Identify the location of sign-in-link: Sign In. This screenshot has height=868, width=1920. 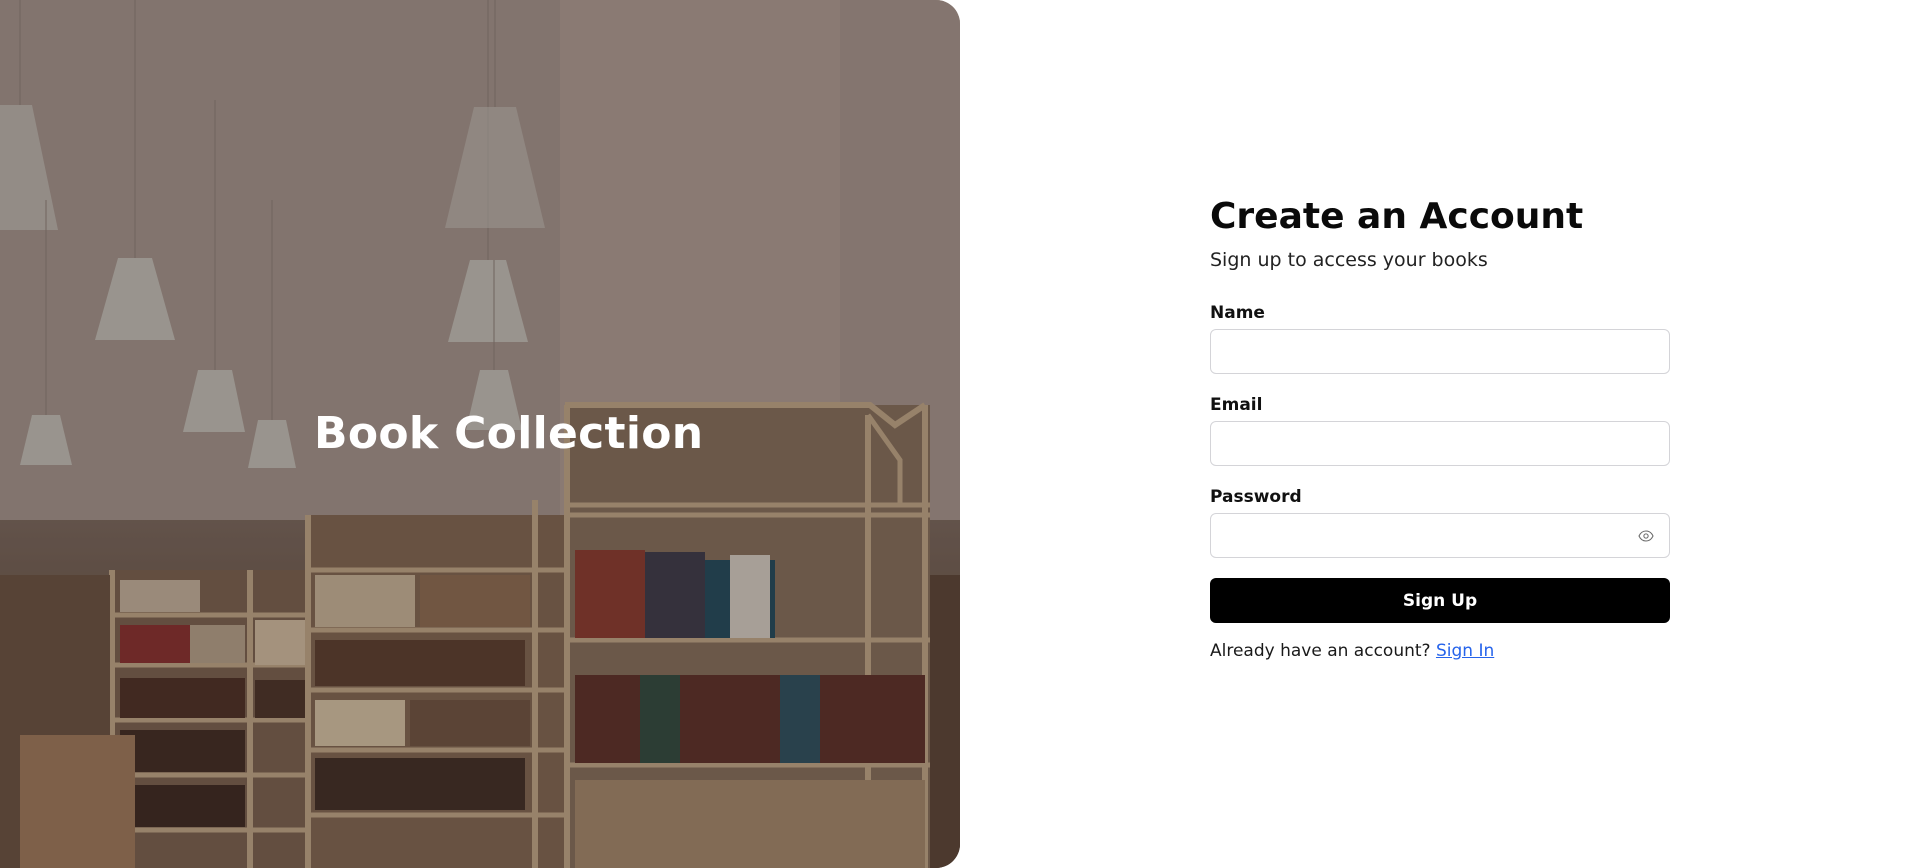
(1465, 651).